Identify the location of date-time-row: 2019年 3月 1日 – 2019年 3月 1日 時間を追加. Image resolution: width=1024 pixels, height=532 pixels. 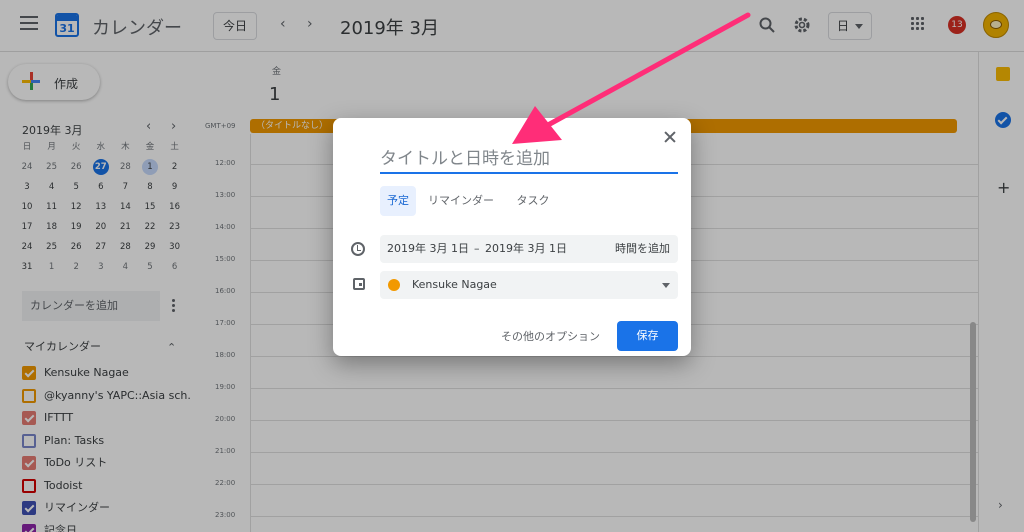
(529, 249).